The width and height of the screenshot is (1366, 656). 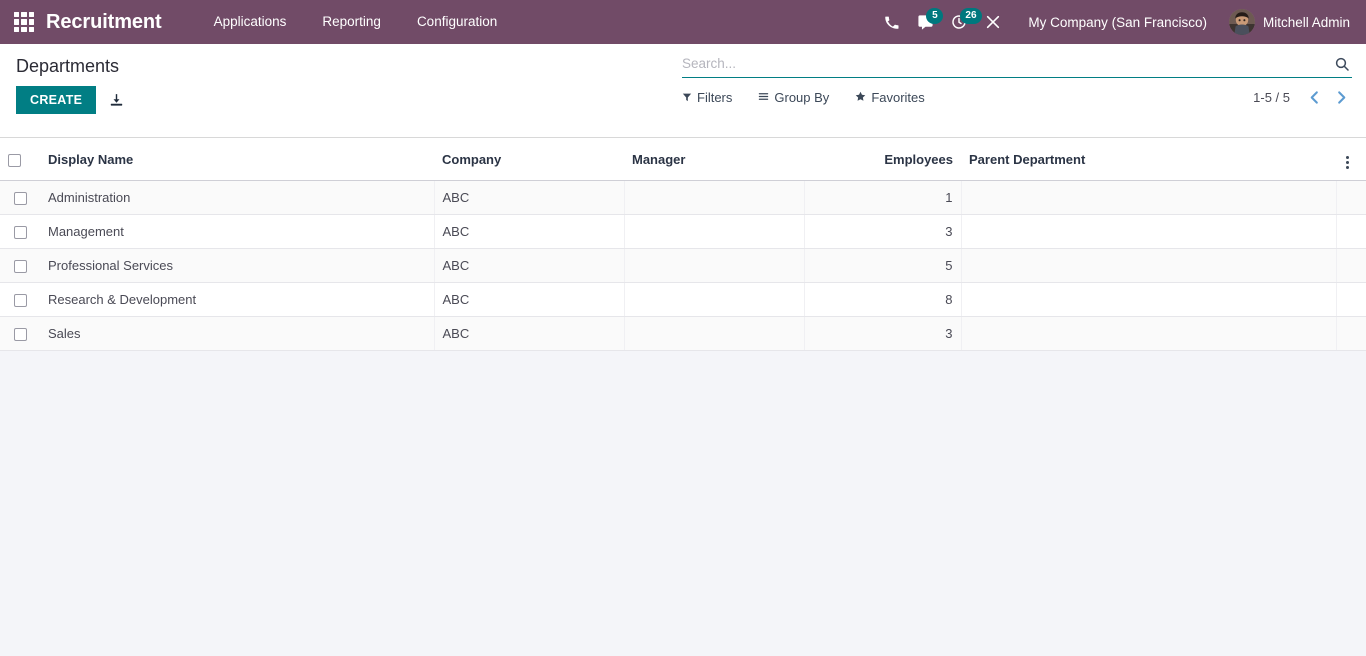 I want to click on developer-tools-icon, so click(x=993, y=22).